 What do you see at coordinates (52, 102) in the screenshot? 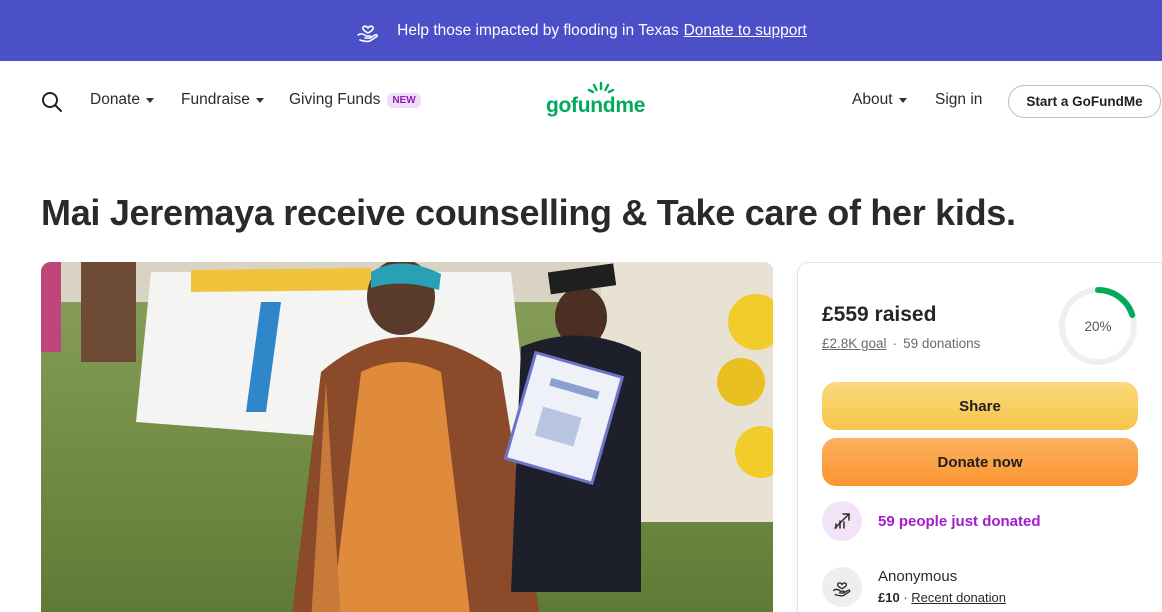
I see `search-icon` at bounding box center [52, 102].